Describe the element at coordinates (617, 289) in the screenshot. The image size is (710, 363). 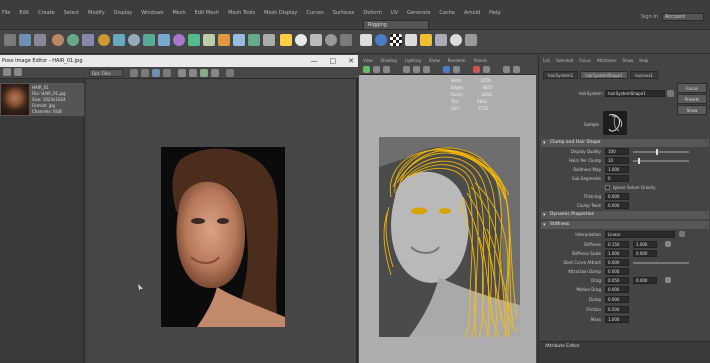
I see `motion-drag-field: 0.000` at that location.